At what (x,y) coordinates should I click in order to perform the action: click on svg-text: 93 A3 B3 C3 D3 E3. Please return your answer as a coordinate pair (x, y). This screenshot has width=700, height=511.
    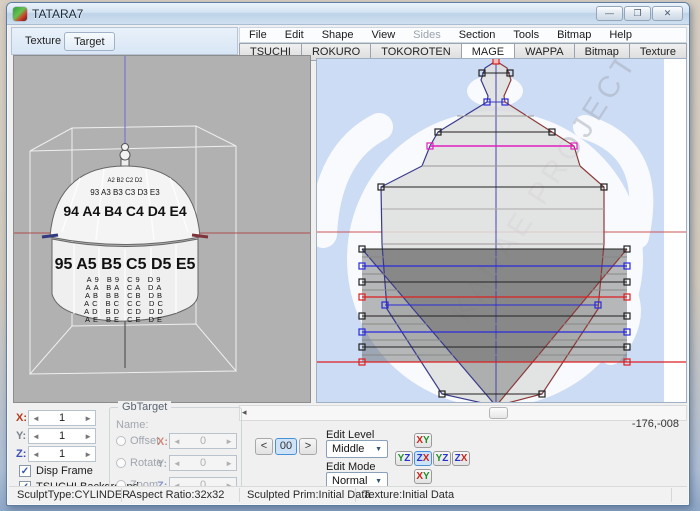
    Looking at the image, I should click on (125, 192).